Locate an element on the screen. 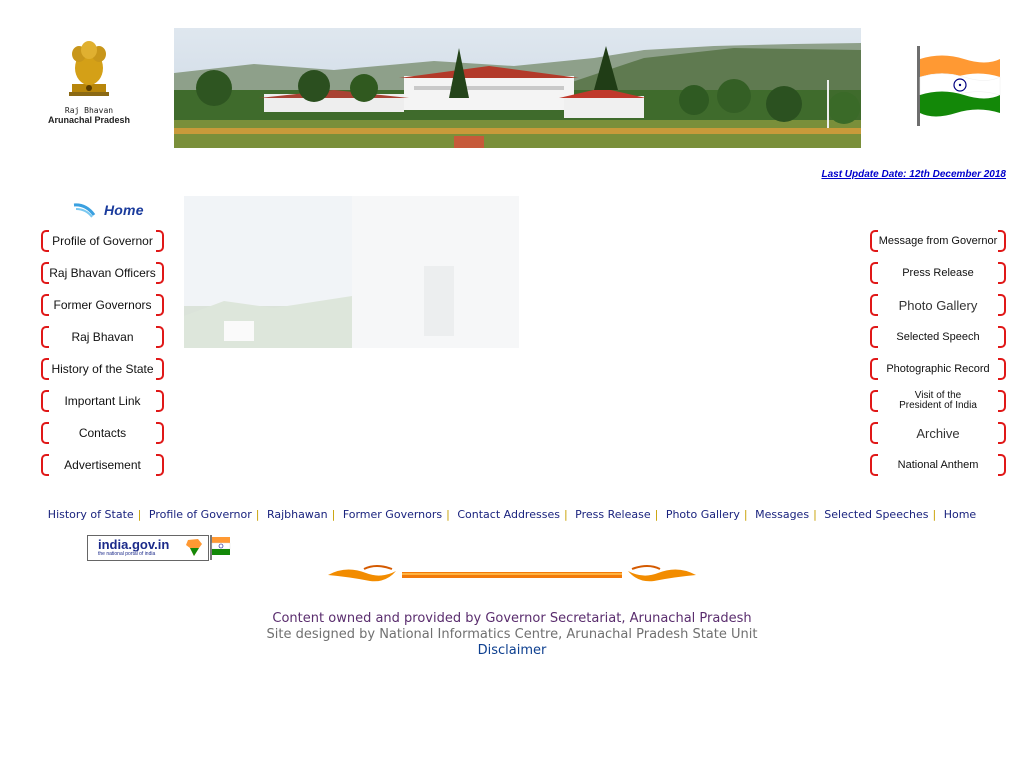 The image size is (1024, 768). nav-raj-bhavan-officers: Raj Bhavan Officers is located at coordinates (102, 273).